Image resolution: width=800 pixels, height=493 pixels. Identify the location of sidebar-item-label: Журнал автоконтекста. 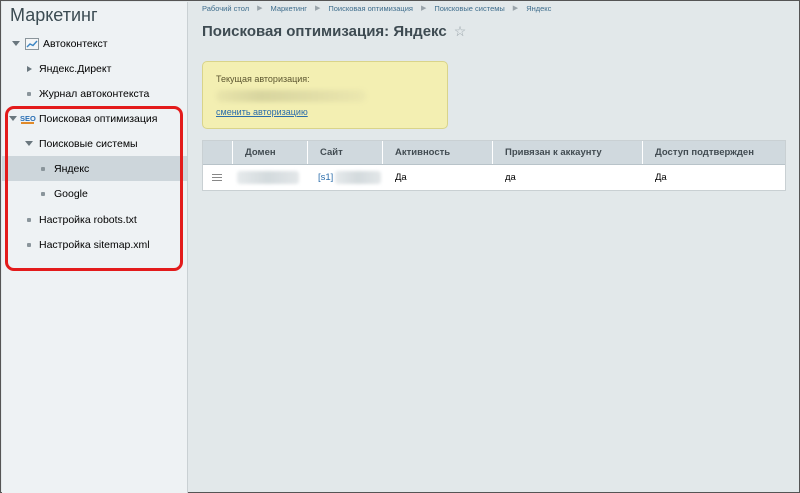
(94, 93).